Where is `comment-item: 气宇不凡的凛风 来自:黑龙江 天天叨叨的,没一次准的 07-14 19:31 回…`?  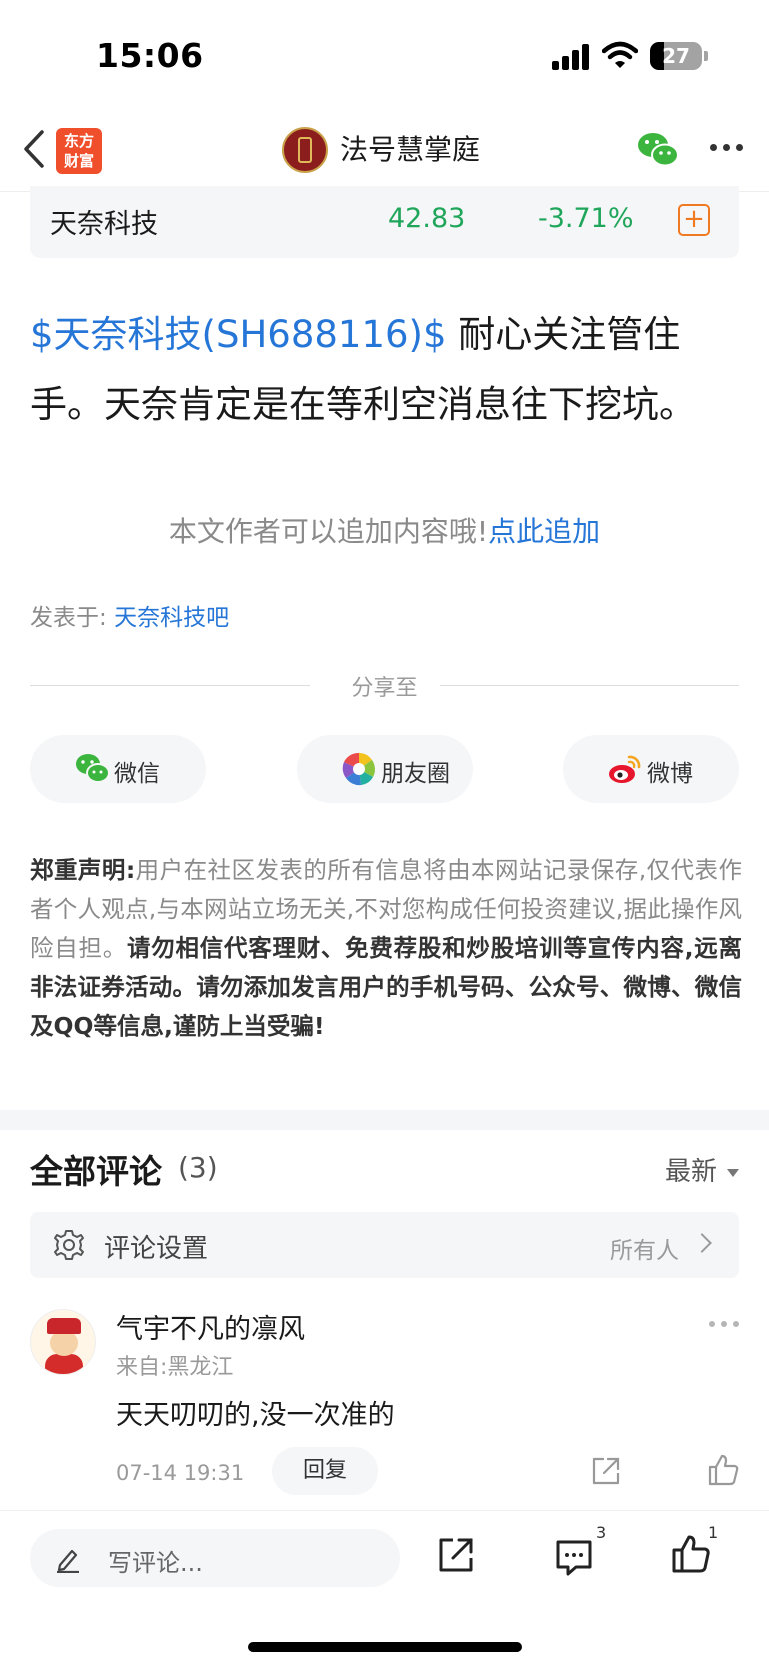 comment-item: 气宇不凡的凛风 来自:黑龙江 天天叨叨的,没一次准的 07-14 19:31 回… is located at coordinates (384, 1405).